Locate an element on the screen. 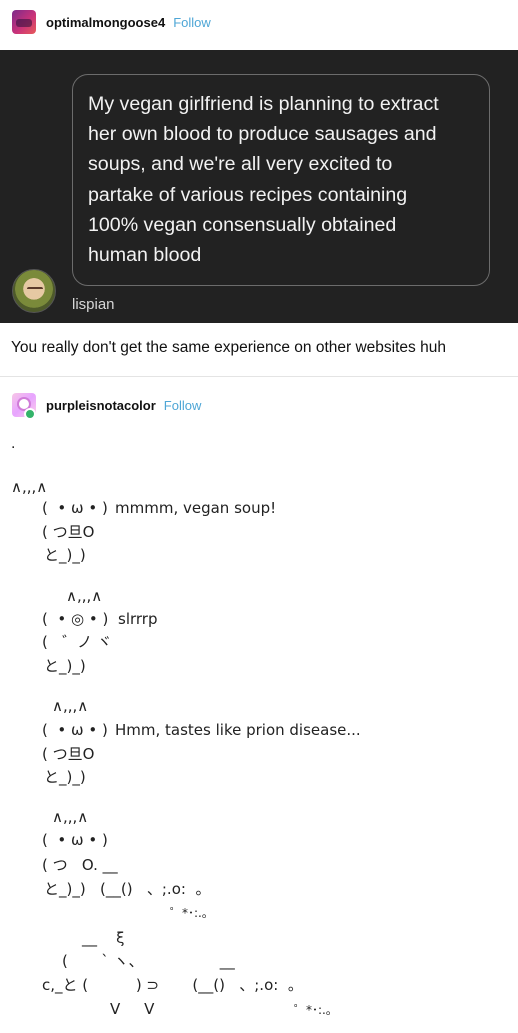 The image size is (518, 1033). quote-line: partake of various recipes containing is located at coordinates (248, 194).